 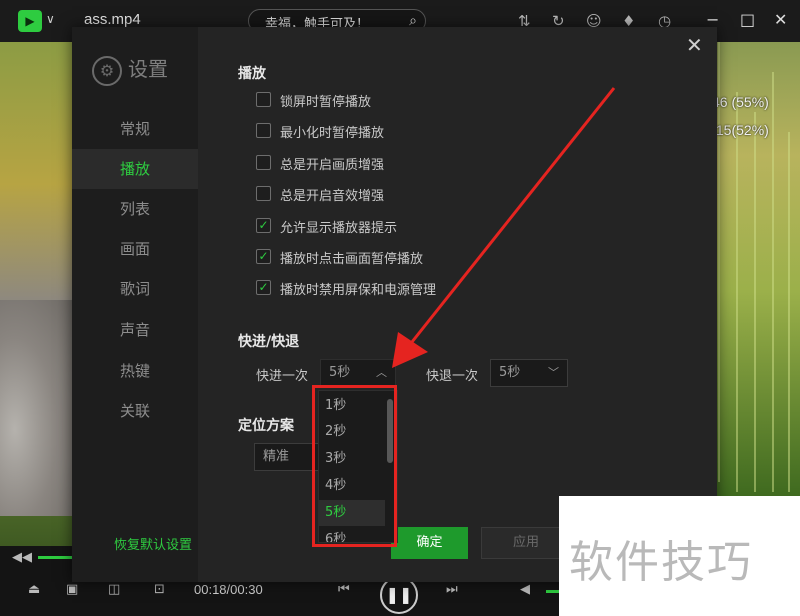 I want to click on watermark-panel: 软件技巧, so click(x=679, y=556).